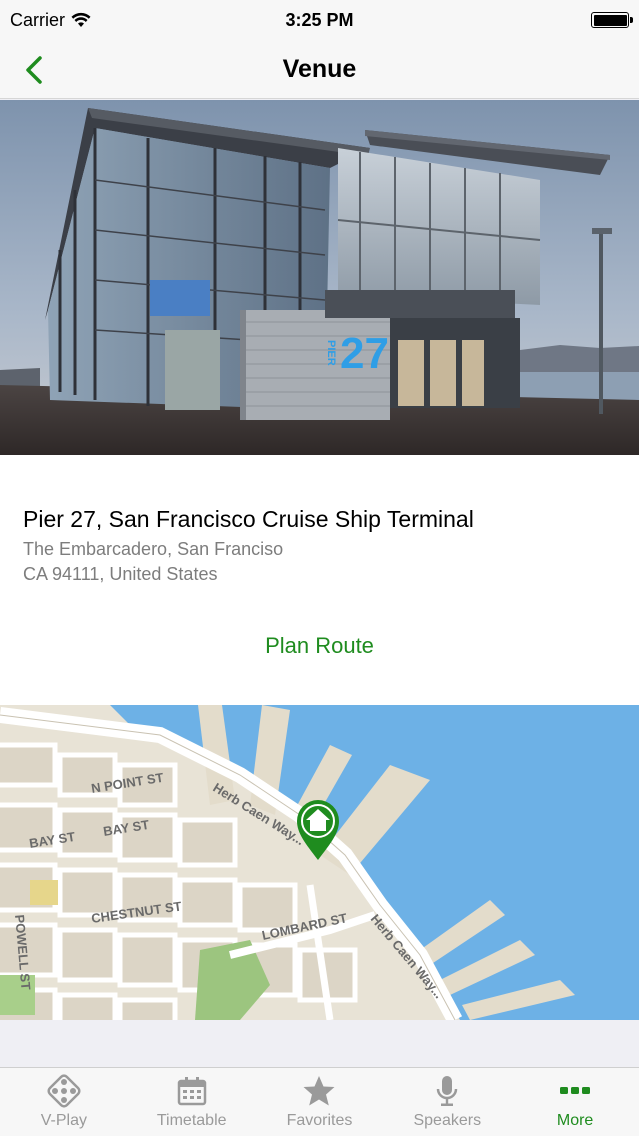  What do you see at coordinates (447, 1120) in the screenshot?
I see `tab-label: Speakers` at bounding box center [447, 1120].